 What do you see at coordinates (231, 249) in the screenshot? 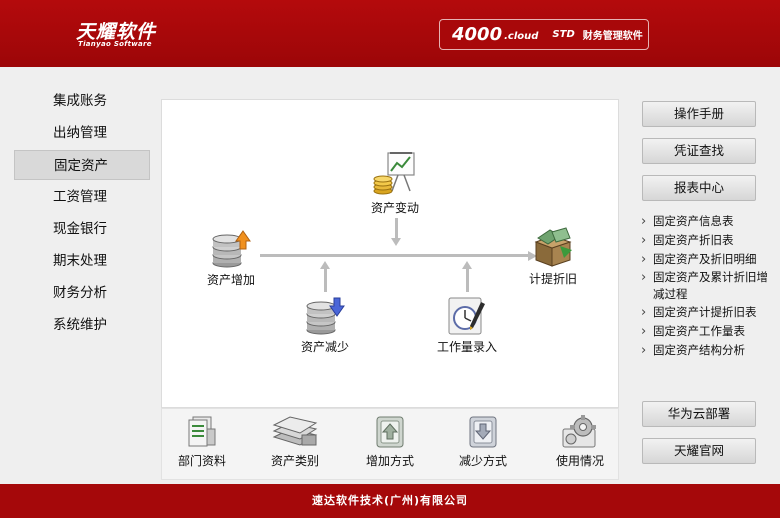
I see `asset-add-coins-icon` at bounding box center [231, 249].